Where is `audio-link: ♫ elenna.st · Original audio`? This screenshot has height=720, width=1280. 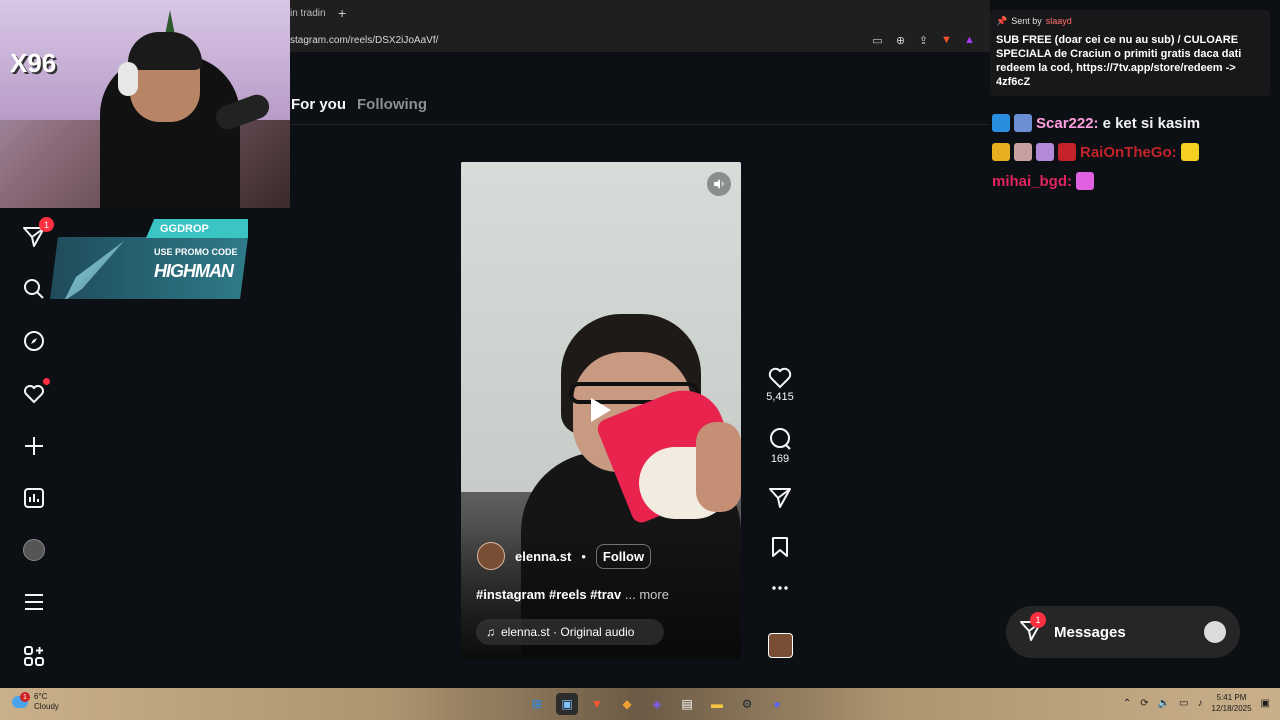
audio-link: ♫ elenna.st · Original audio is located at coordinates (570, 632).